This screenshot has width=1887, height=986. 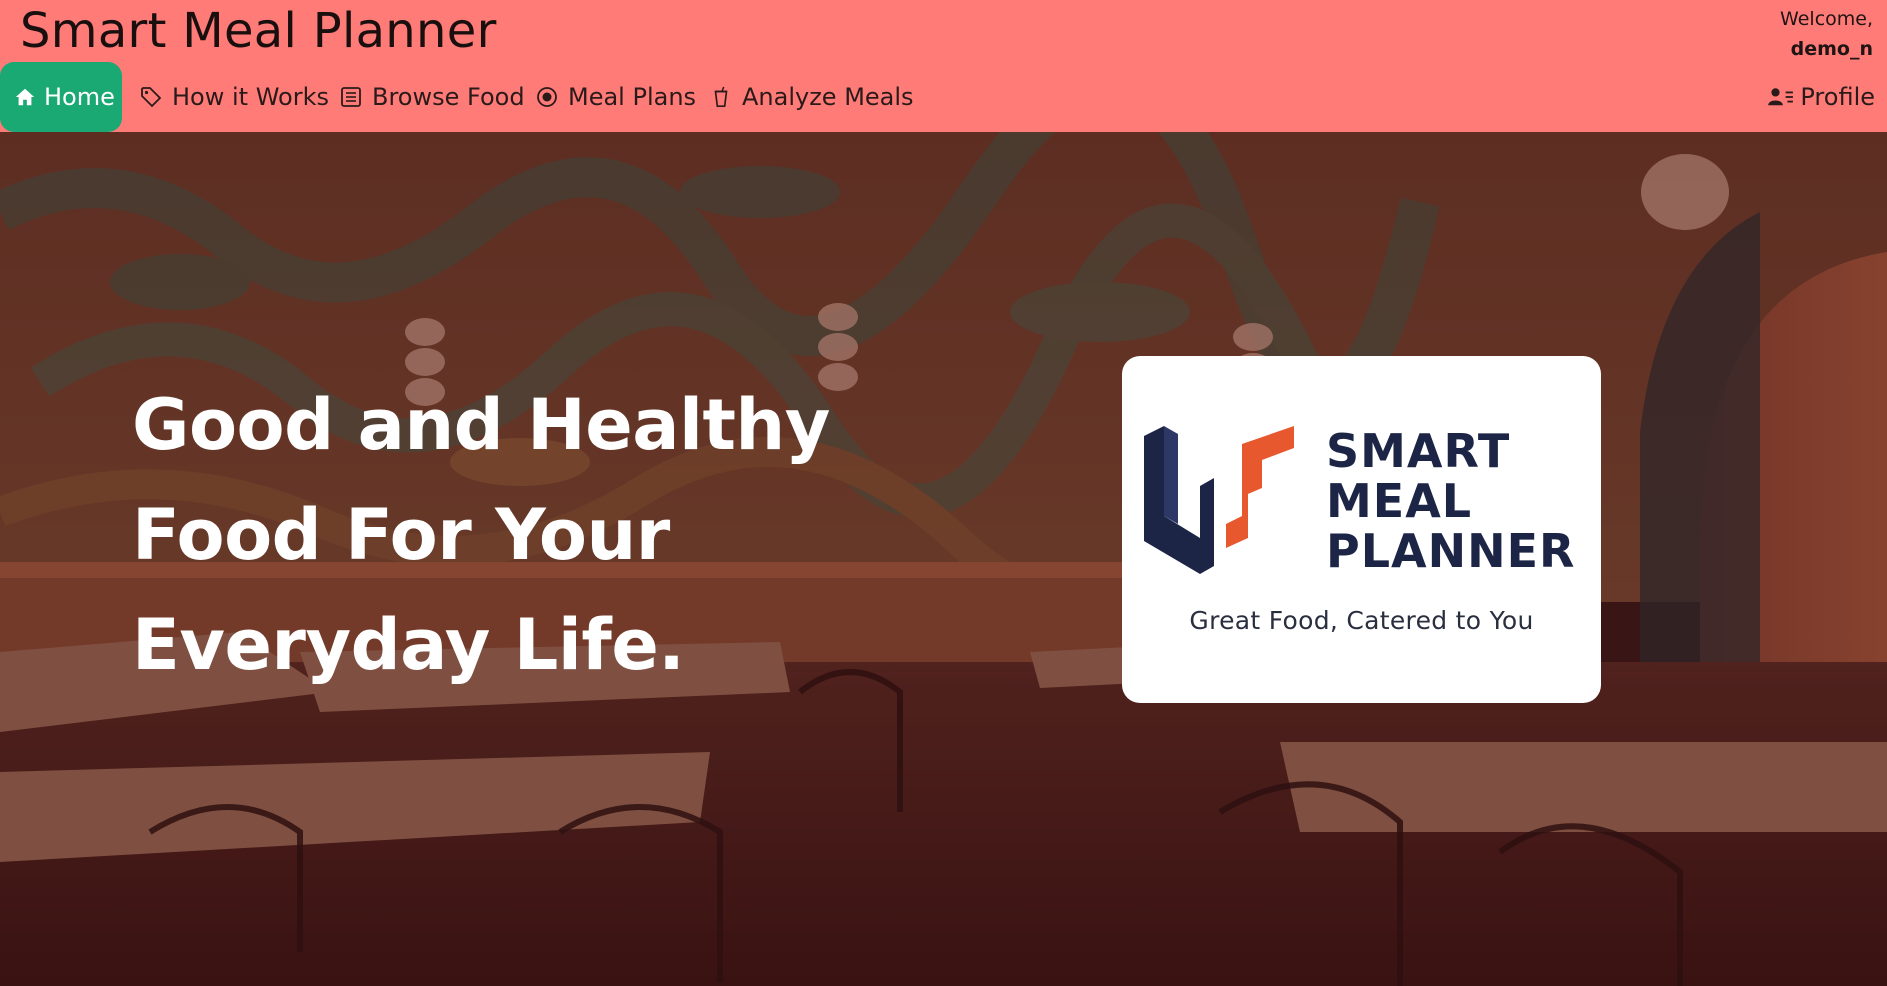 I want to click on nav-home-label: Home, so click(x=79, y=97).